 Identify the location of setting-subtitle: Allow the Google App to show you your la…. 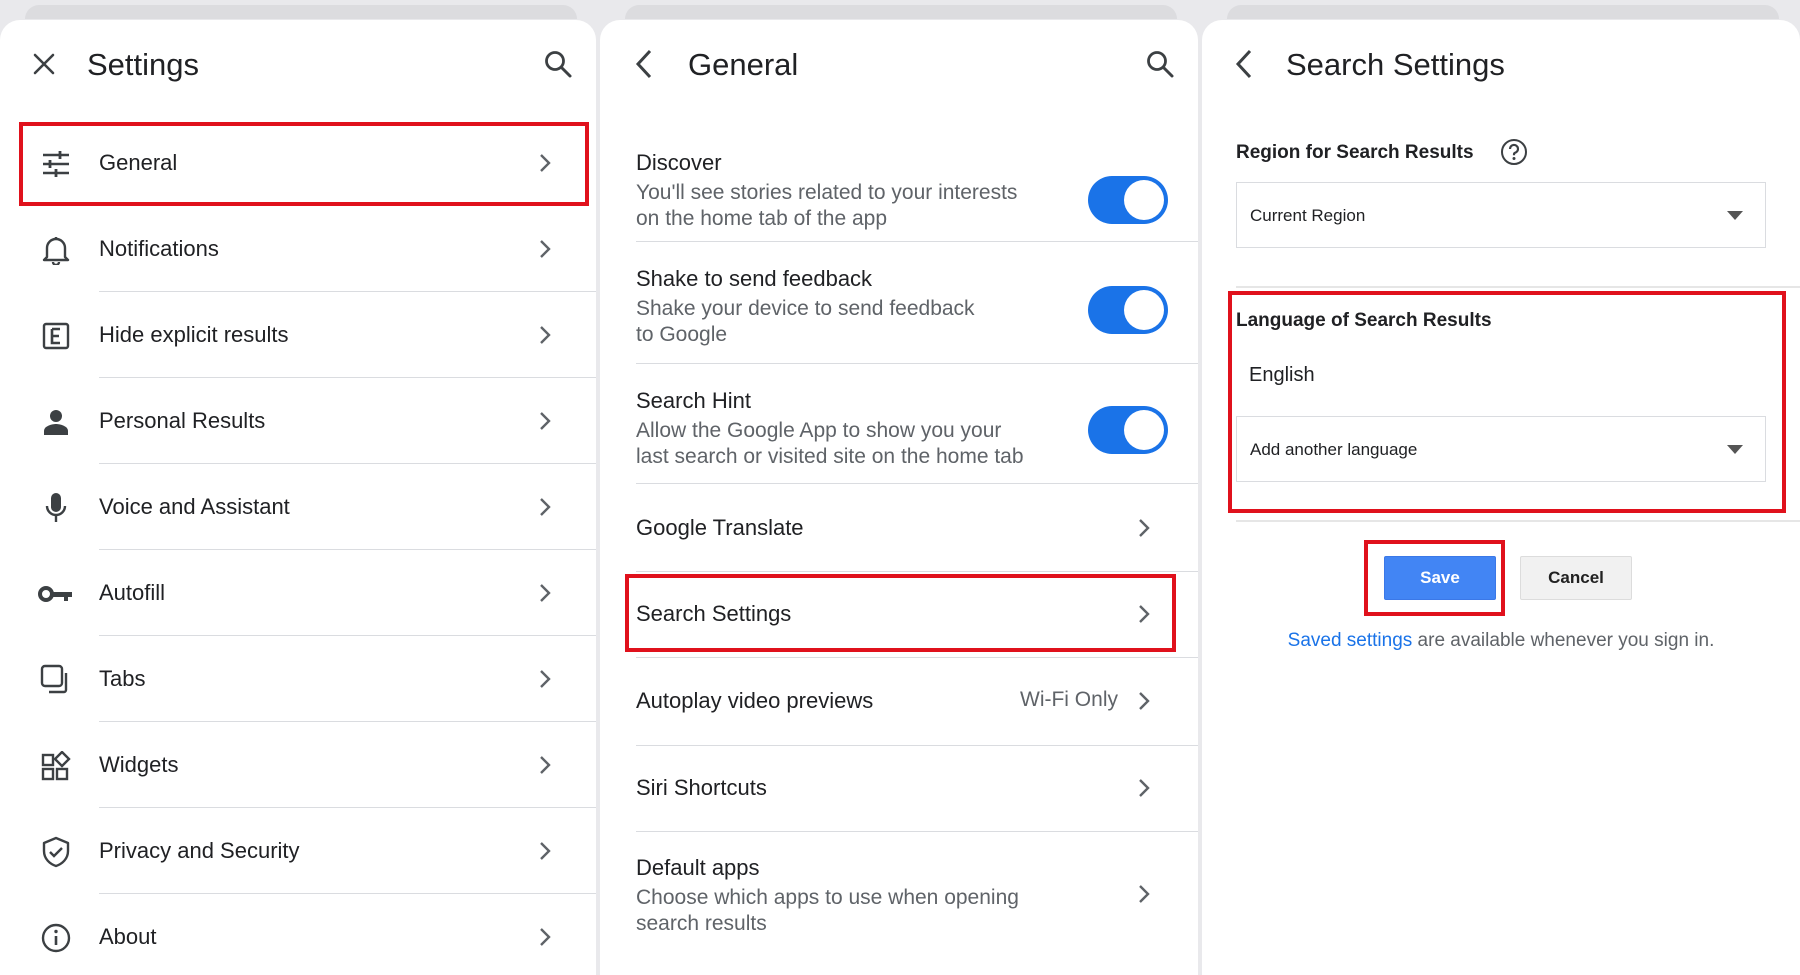
(830, 443).